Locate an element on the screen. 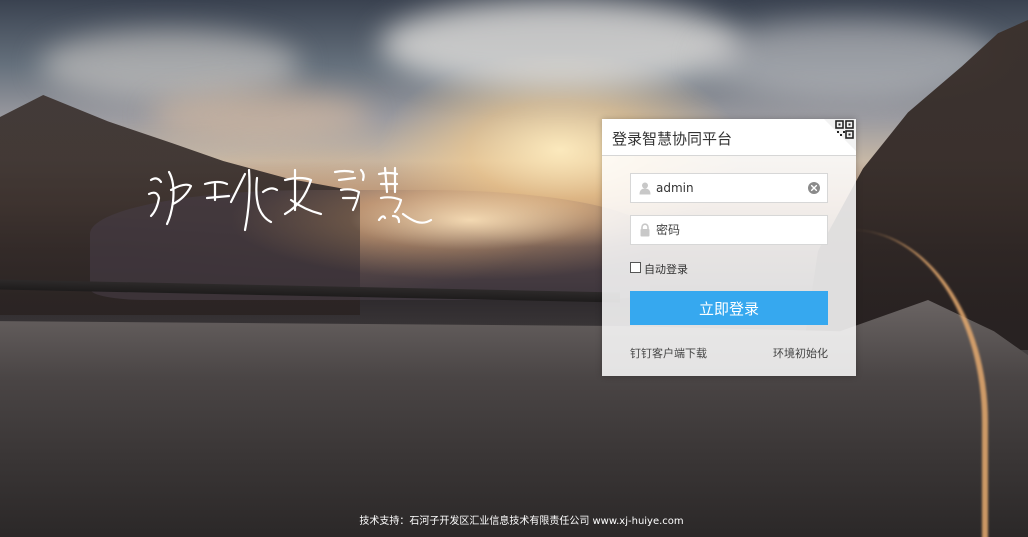 The width and height of the screenshot is (1028, 537). panel-title: 登录智慧协同平台 is located at coordinates (672, 139).